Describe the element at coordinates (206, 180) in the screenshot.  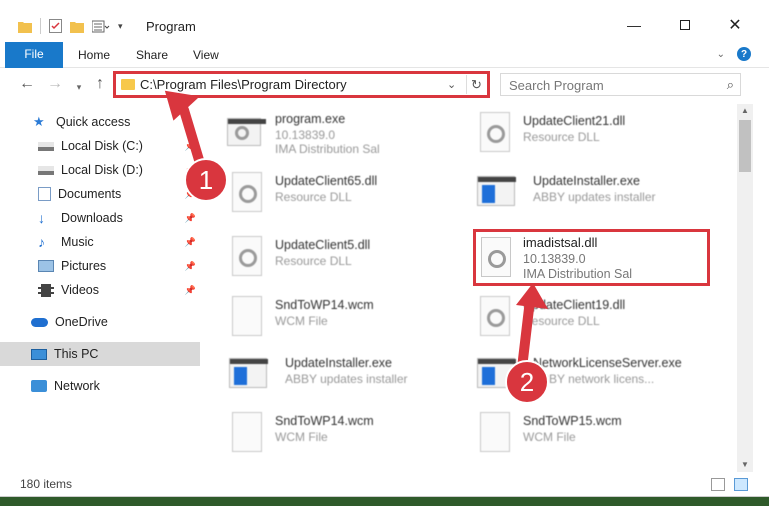
I see `step-1-badge: 1` at that location.